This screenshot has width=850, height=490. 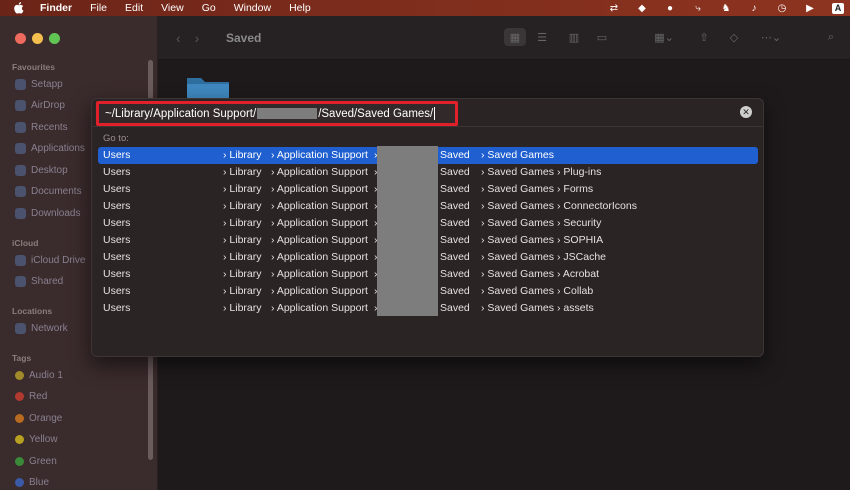 I want to click on menu-help: Help, so click(x=300, y=8).